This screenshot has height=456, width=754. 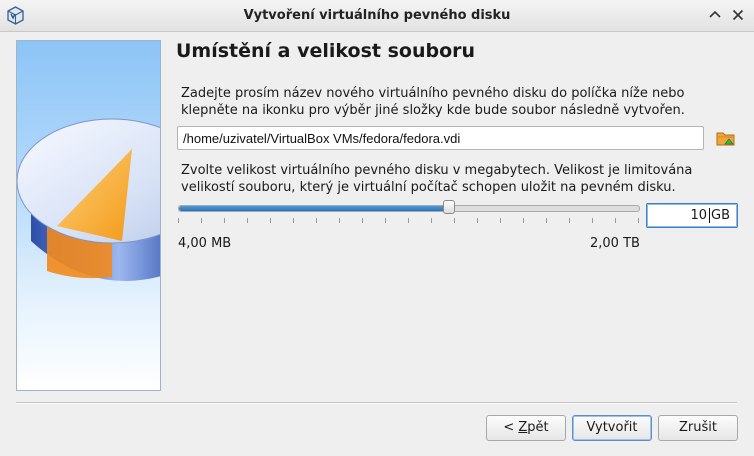 I want to click on text-caret, so click(x=709, y=215).